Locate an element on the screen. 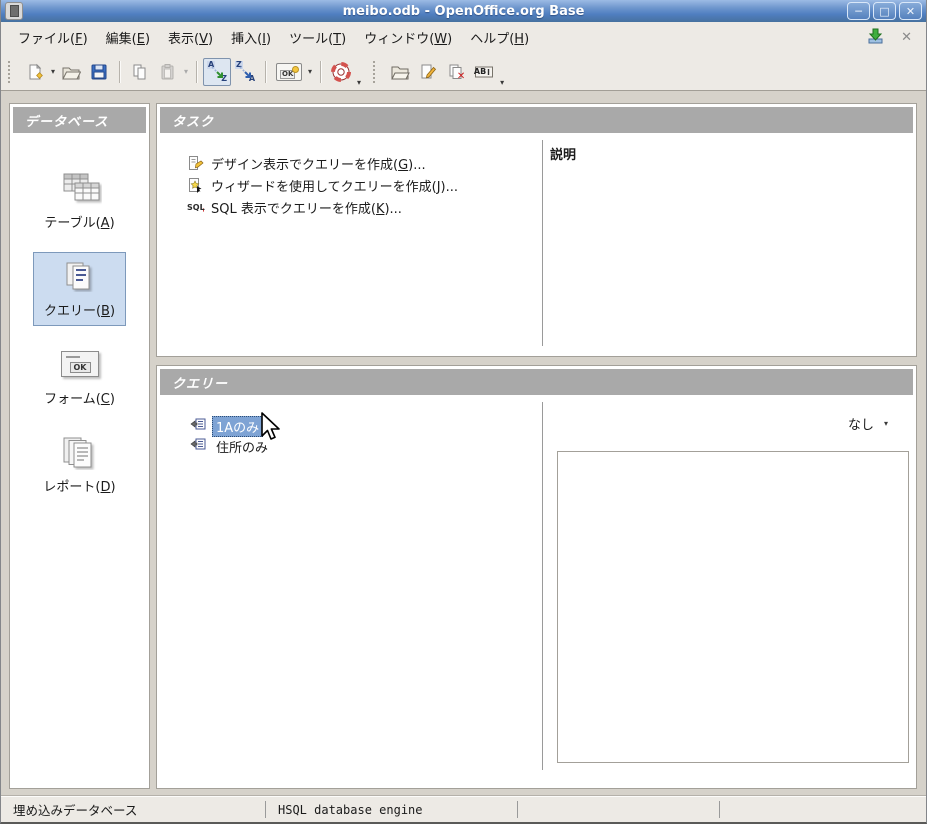 The image size is (927, 824). sidebar-item-label: クエリー(B) is located at coordinates (79, 311).